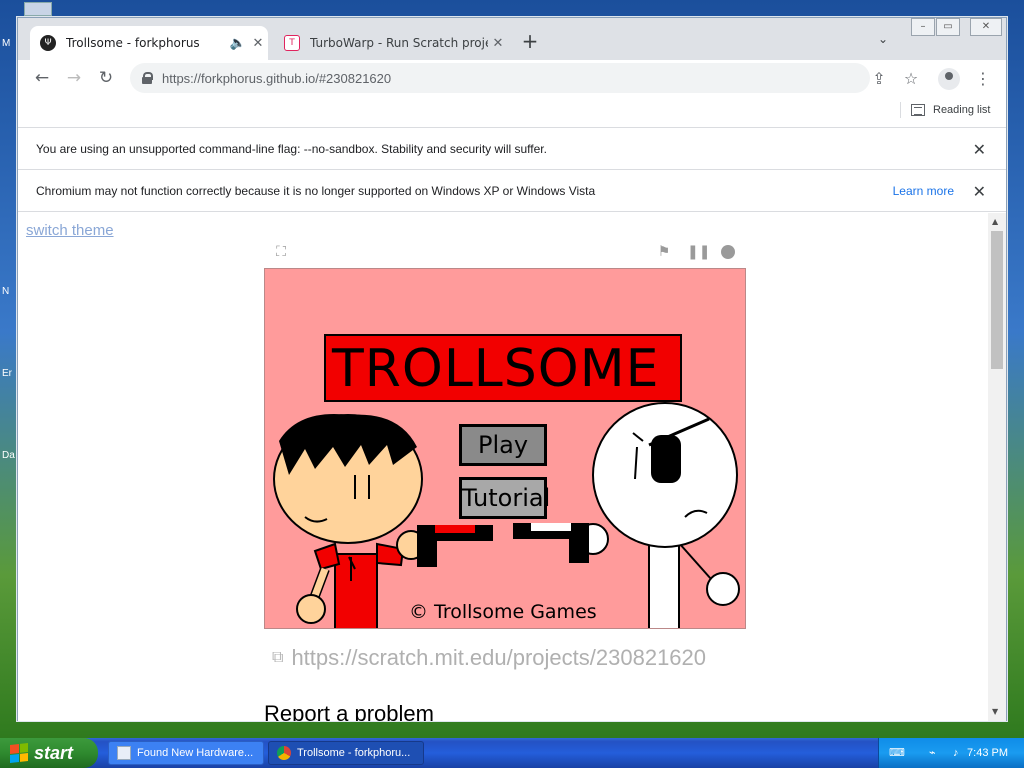 The image size is (1024, 768). I want to click on url-text: https://forkphorus.github.io/#230821620, so click(276, 78).